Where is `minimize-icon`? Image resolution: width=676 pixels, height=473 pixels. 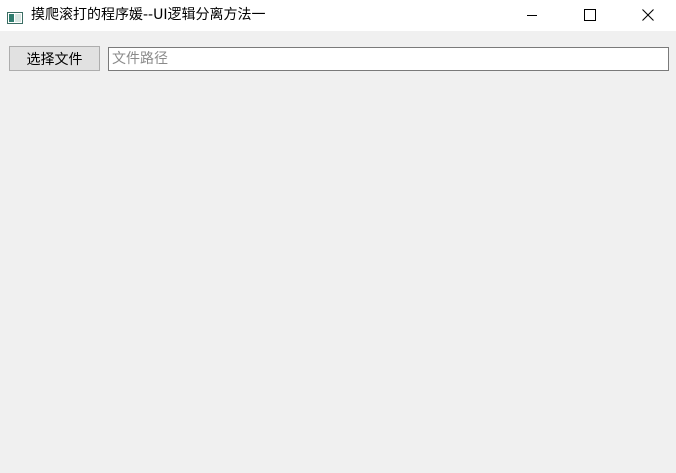
minimize-icon is located at coordinates (532, 15).